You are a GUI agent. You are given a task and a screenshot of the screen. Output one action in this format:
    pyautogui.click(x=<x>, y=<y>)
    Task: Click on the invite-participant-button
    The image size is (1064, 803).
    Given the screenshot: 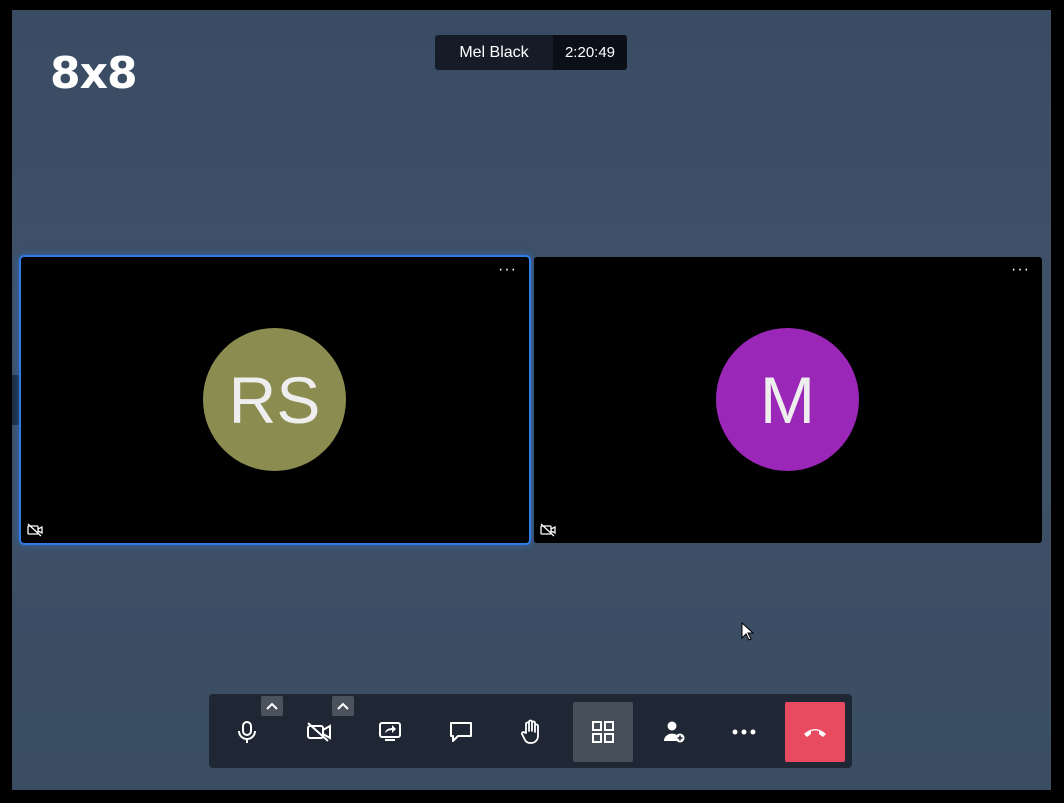 What is the action you would take?
    pyautogui.click(x=674, y=732)
    